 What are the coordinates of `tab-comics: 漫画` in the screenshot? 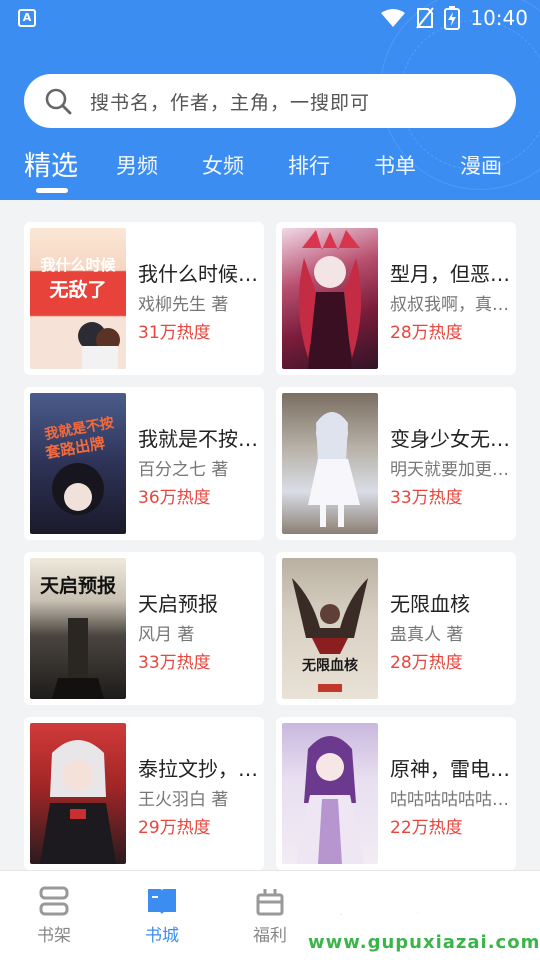 It's located at (481, 165).